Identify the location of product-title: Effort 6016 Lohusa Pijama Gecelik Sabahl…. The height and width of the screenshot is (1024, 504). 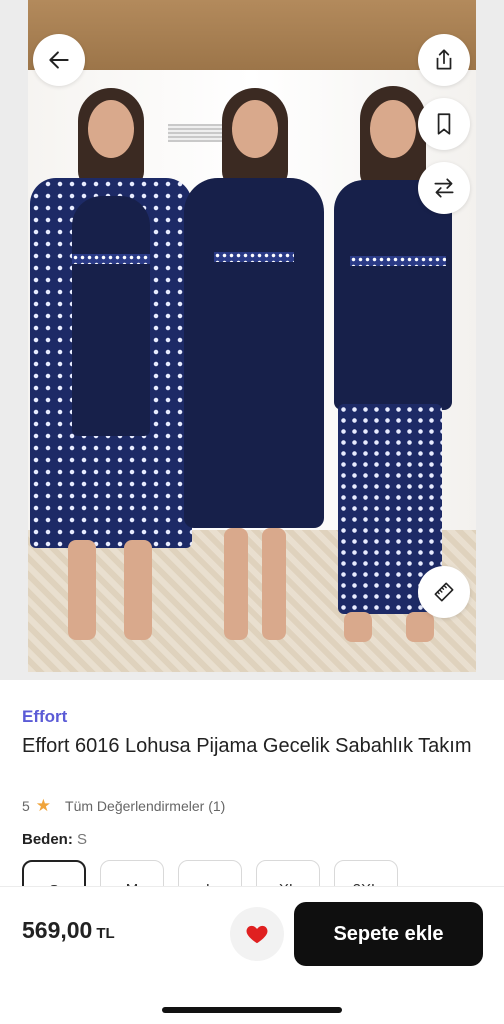
(247, 746).